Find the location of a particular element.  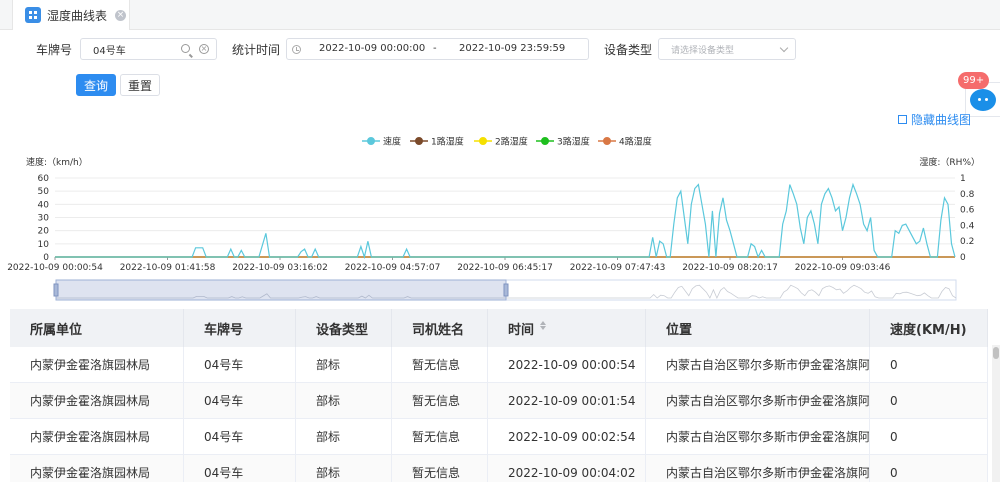

hide-curve-link: 隐藏曲线图 is located at coordinates (934, 119).